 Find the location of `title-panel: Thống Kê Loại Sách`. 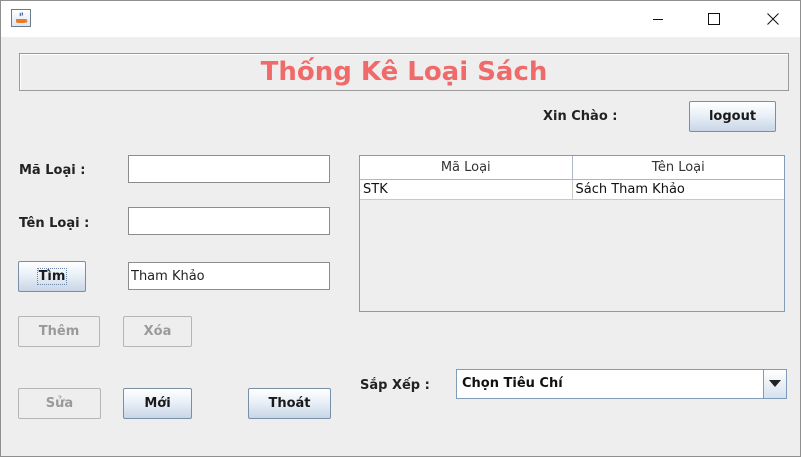

title-panel: Thống Kê Loại Sách is located at coordinates (404, 72).